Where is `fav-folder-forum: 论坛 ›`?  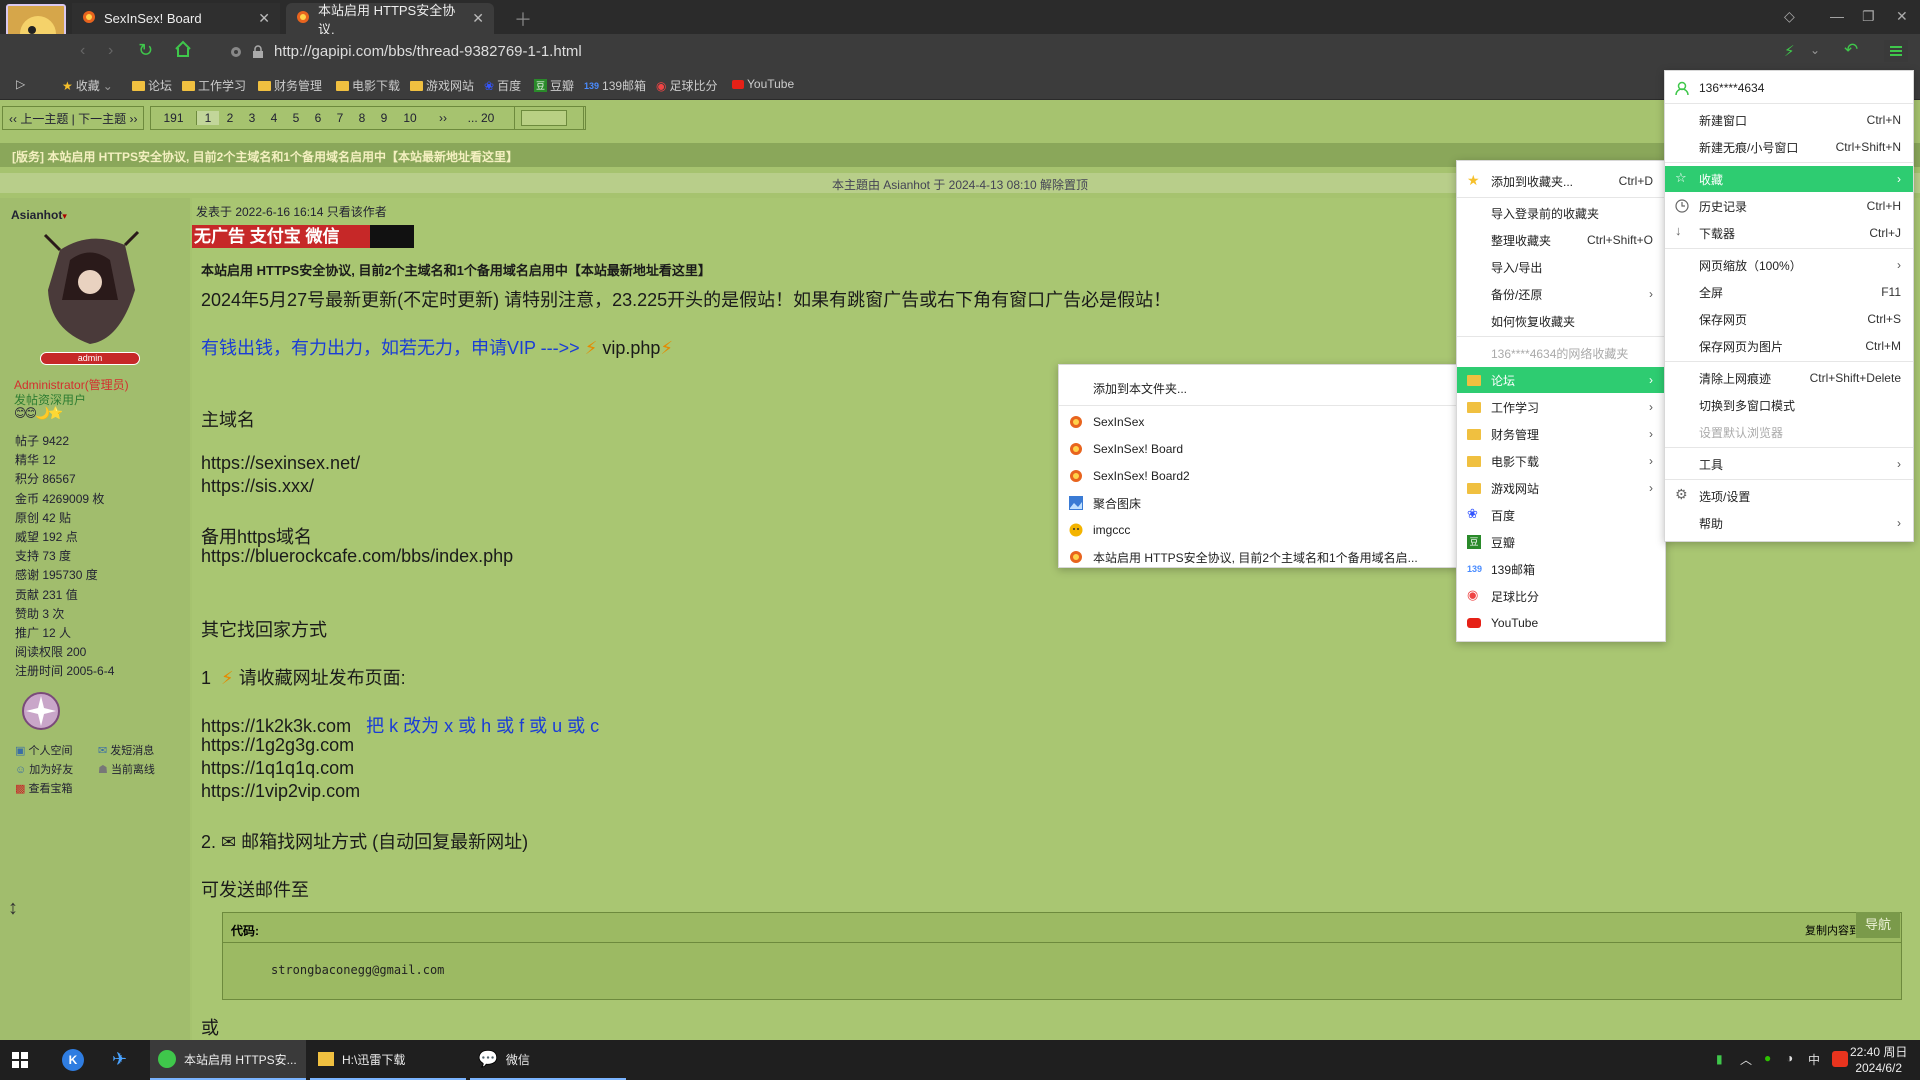 fav-folder-forum: 论坛 › is located at coordinates (1561, 380).